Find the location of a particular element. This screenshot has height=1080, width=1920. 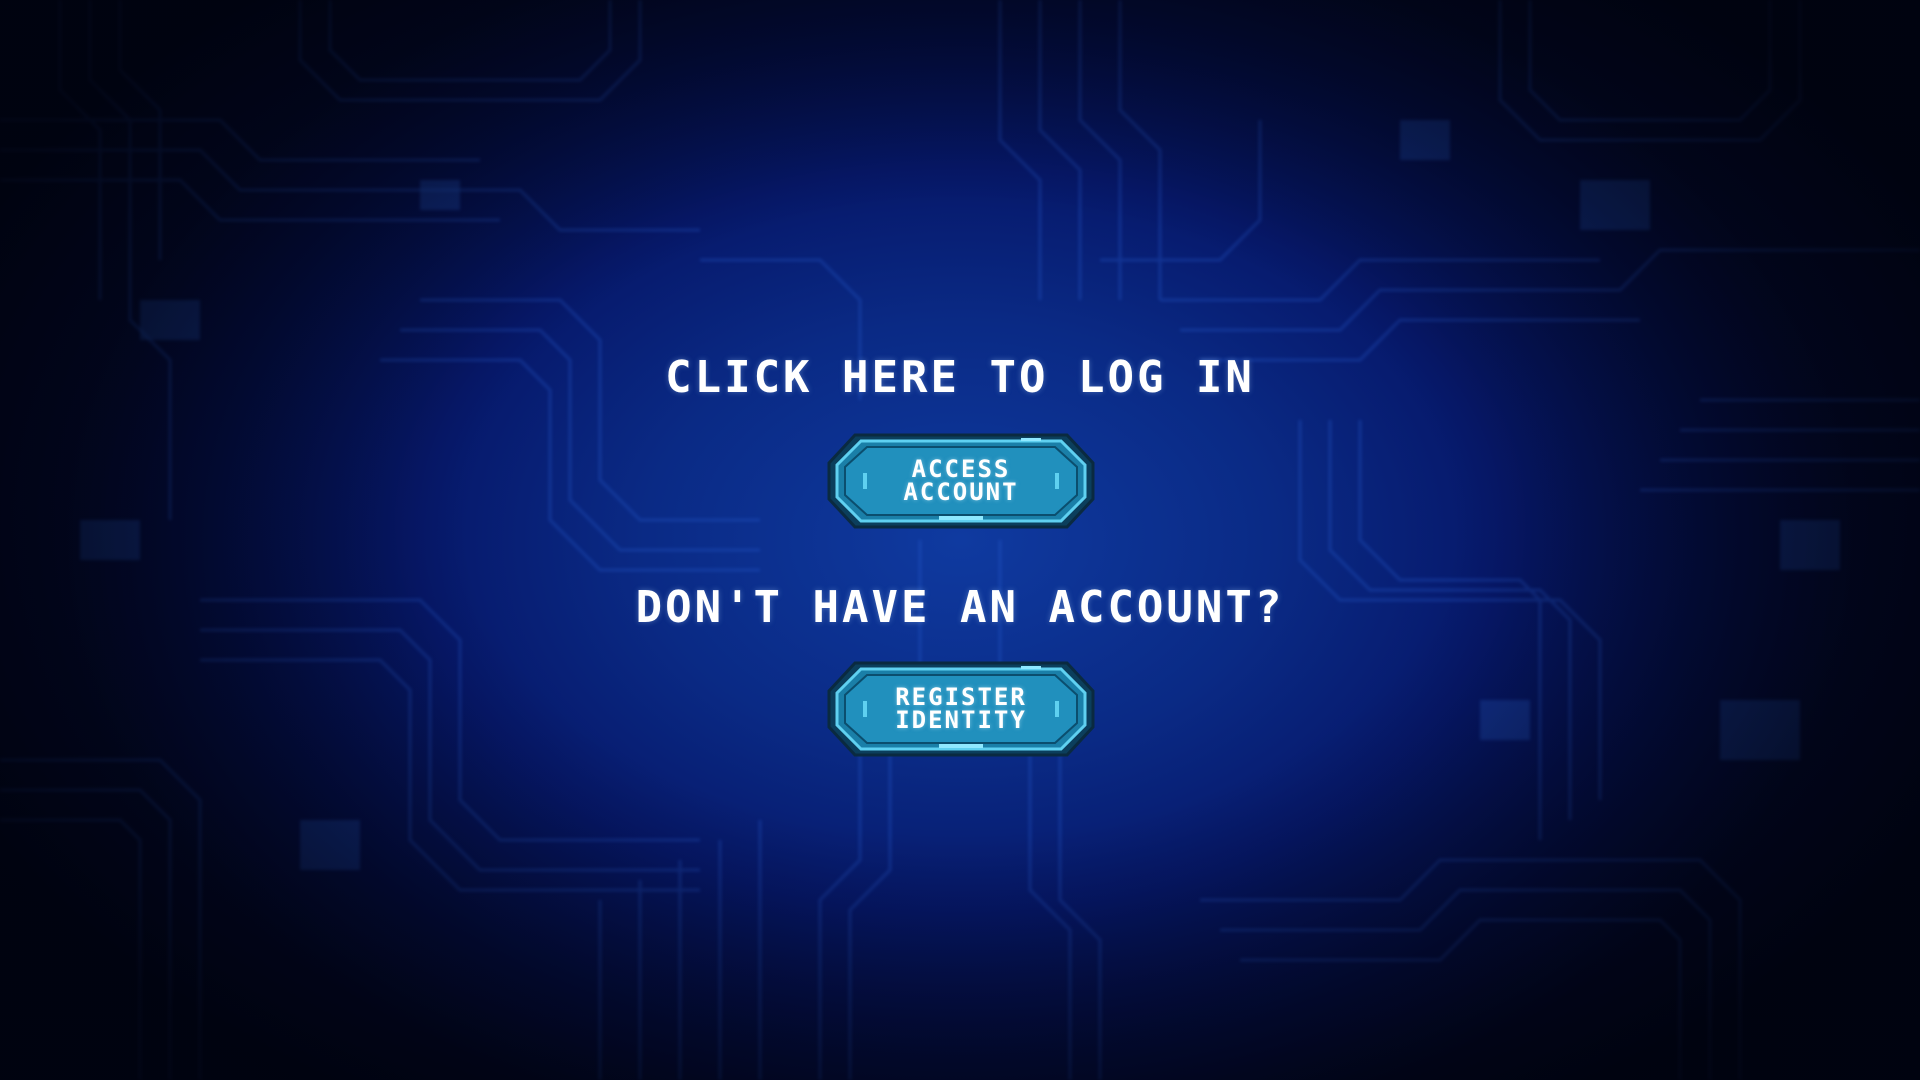

access-account-button: ACCESS ACCOUNT is located at coordinates (961, 481).